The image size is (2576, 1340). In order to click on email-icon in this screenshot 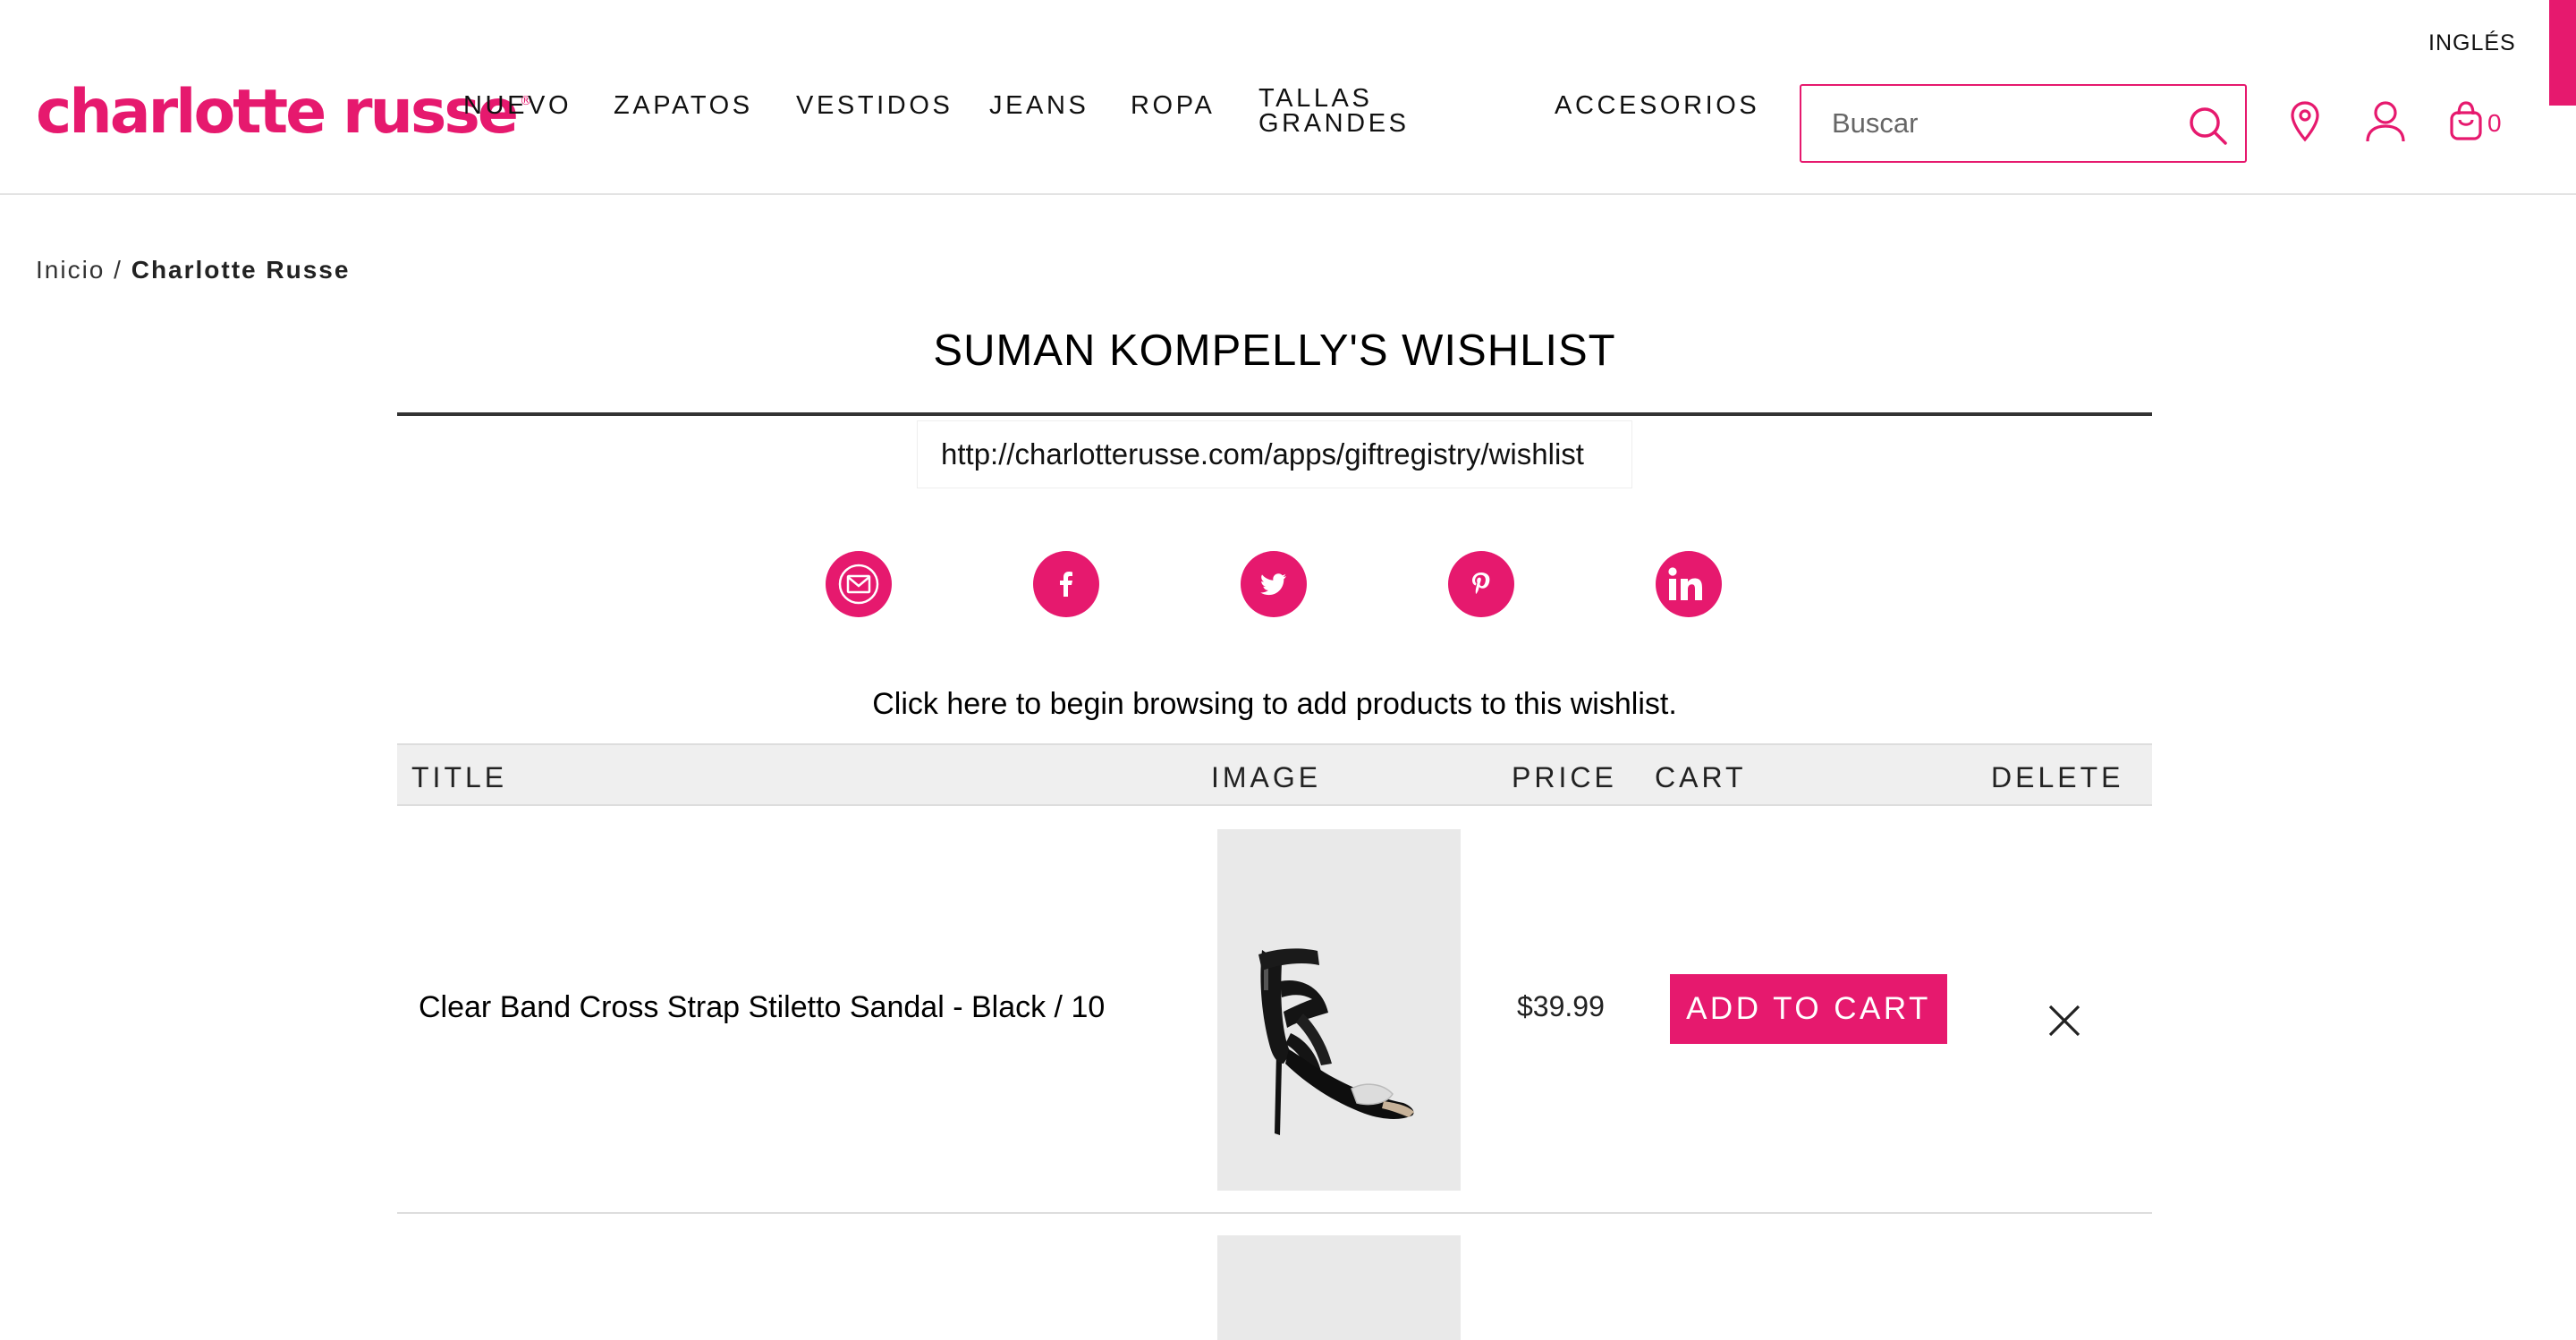, I will do `click(858, 584)`.